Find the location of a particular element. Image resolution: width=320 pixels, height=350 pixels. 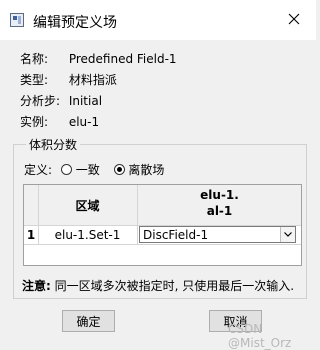

field-select-value: DiscField-1 is located at coordinates (176, 235).